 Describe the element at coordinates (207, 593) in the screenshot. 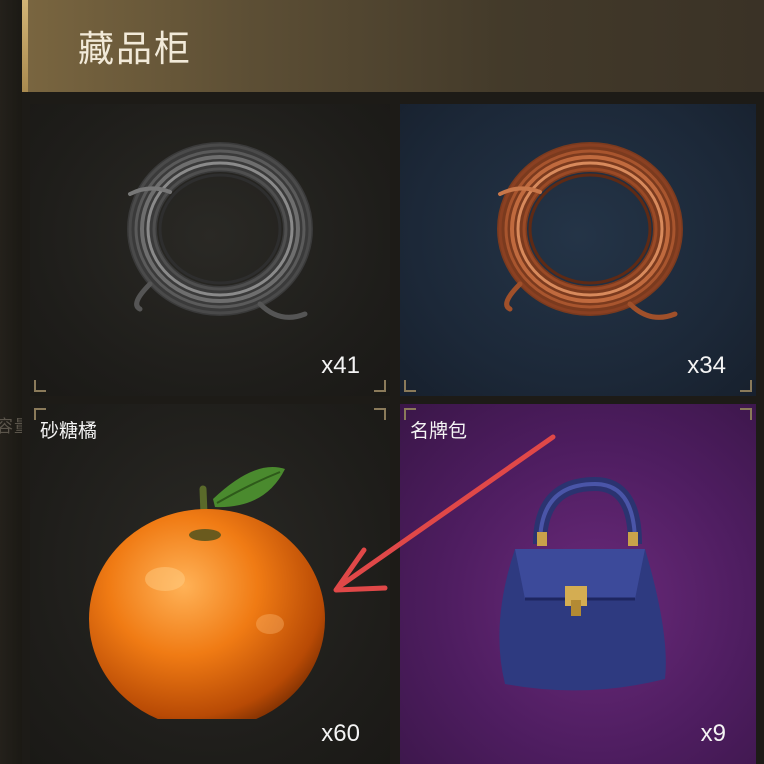

I see `mandarin-orange-icon` at that location.